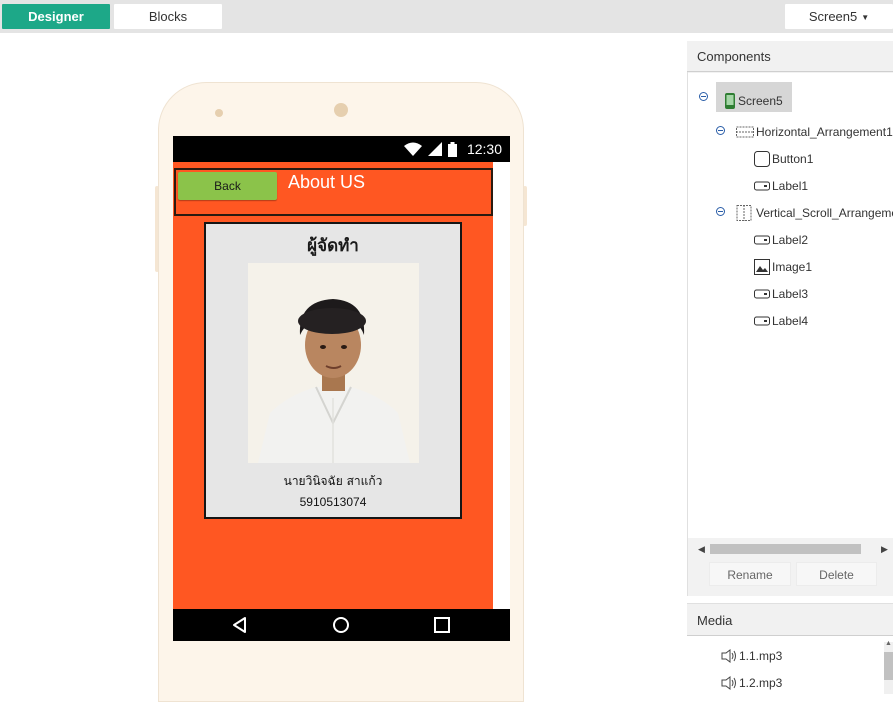 The height and width of the screenshot is (702, 893). What do you see at coordinates (744, 213) in the screenshot?
I see `vertical-arrangement-icon` at bounding box center [744, 213].